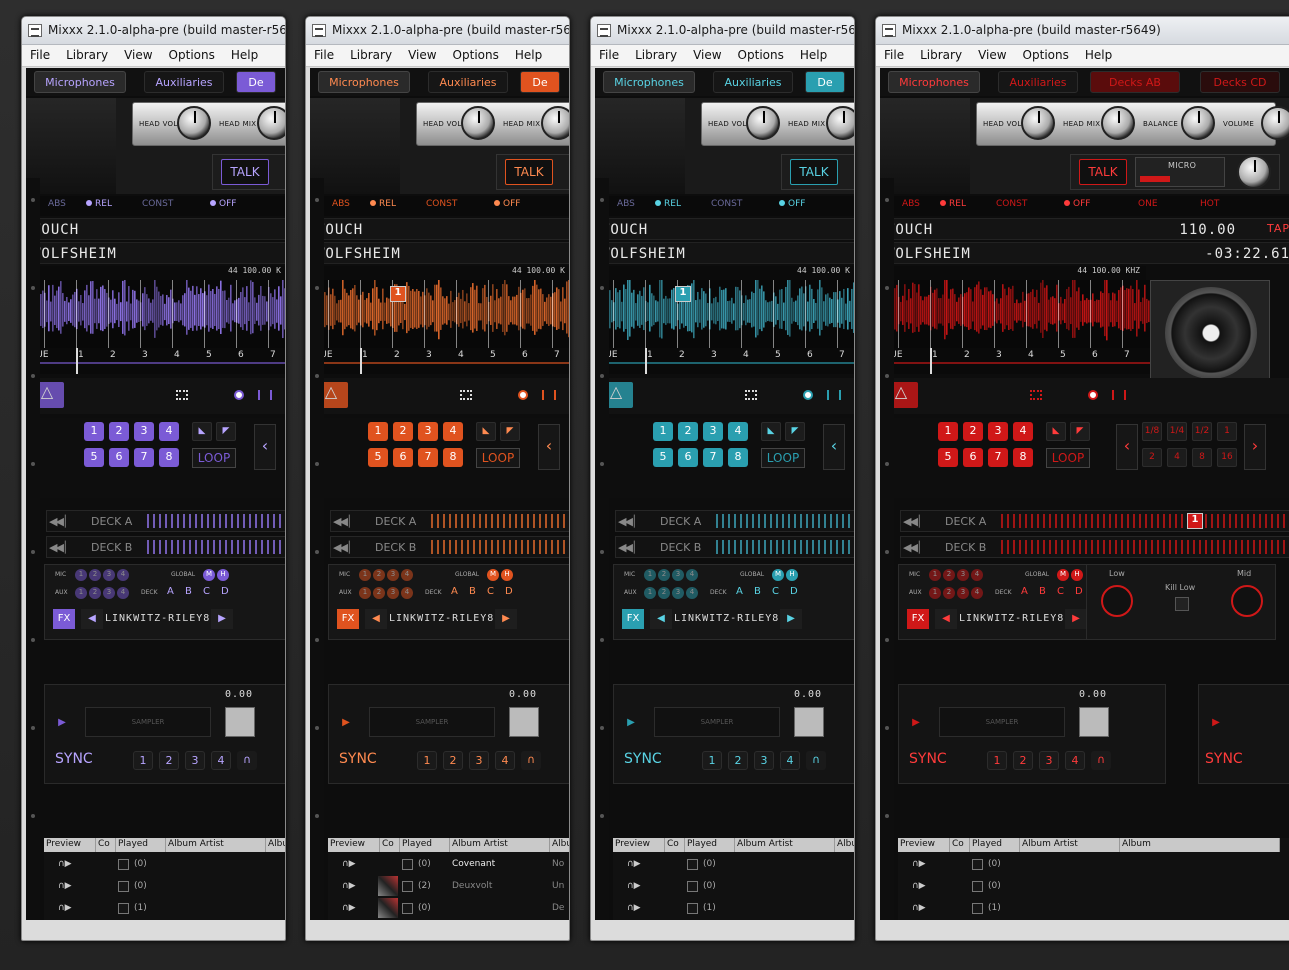 This screenshot has height=970, width=1289. I want to click on hotcue-pad-2: 2, so click(688, 431).